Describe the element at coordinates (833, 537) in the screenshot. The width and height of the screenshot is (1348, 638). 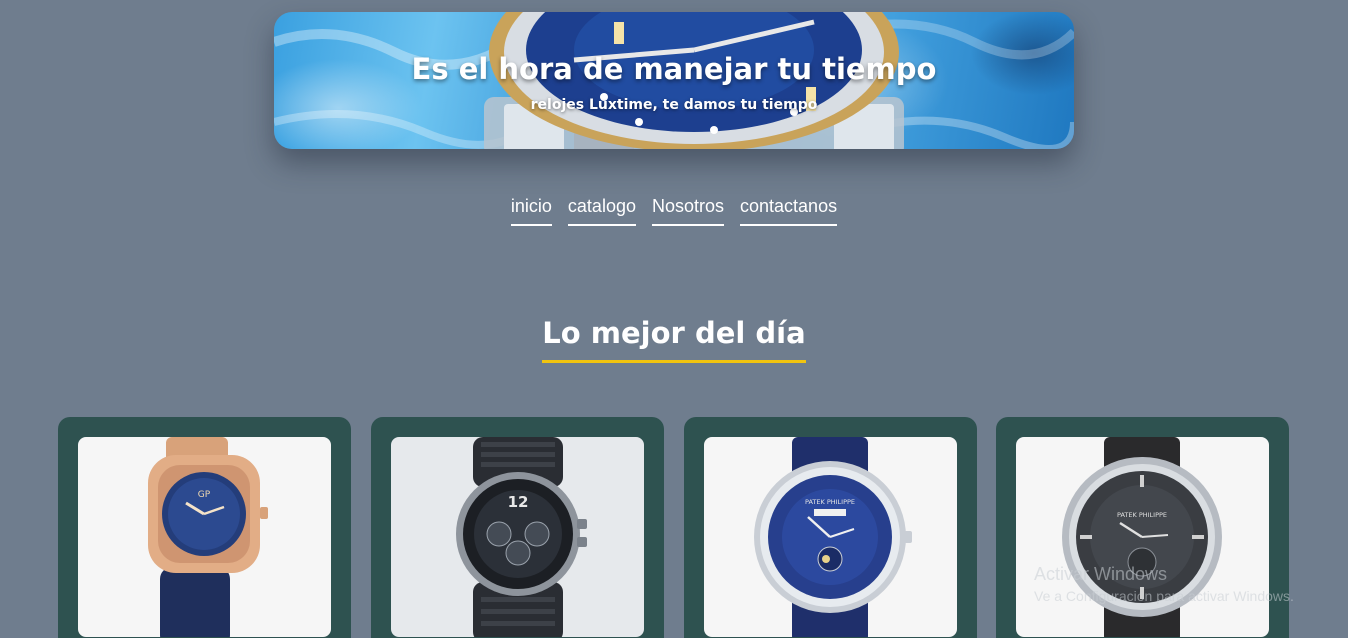
I see `watch-blue-moonphase-icon: PATEK PHILIPPE` at that location.